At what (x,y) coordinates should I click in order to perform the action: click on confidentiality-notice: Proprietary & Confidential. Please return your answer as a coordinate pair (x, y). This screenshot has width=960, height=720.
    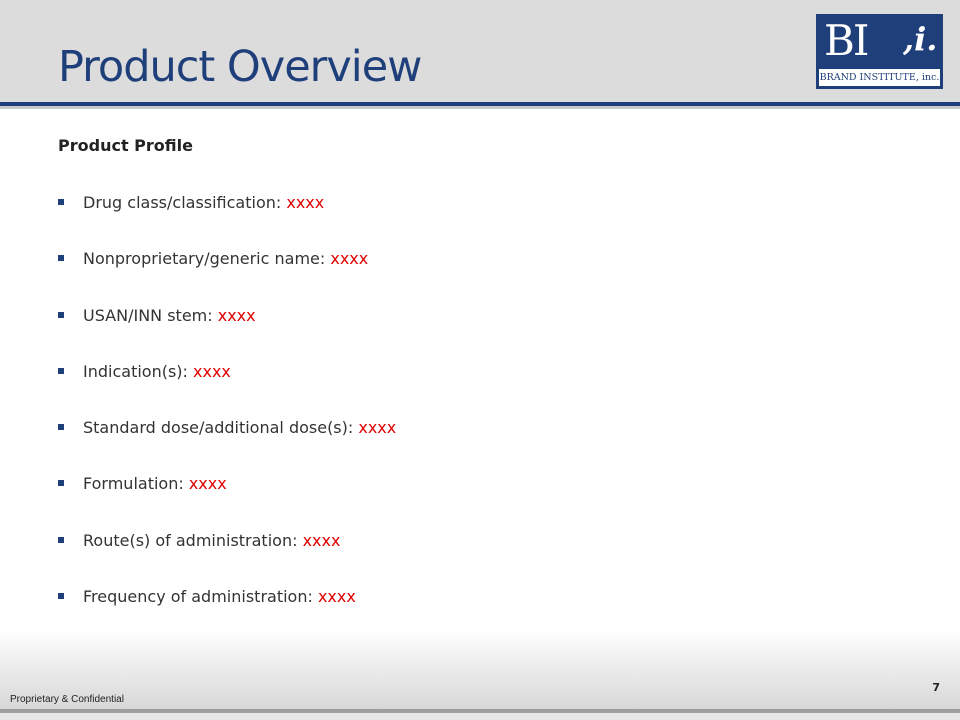
    Looking at the image, I should click on (67, 699).